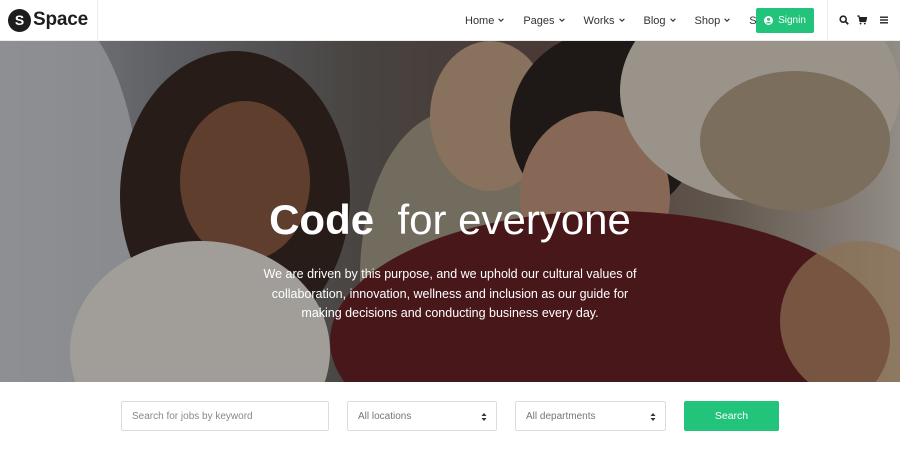  I want to click on location-select-value: All locations, so click(385, 416).